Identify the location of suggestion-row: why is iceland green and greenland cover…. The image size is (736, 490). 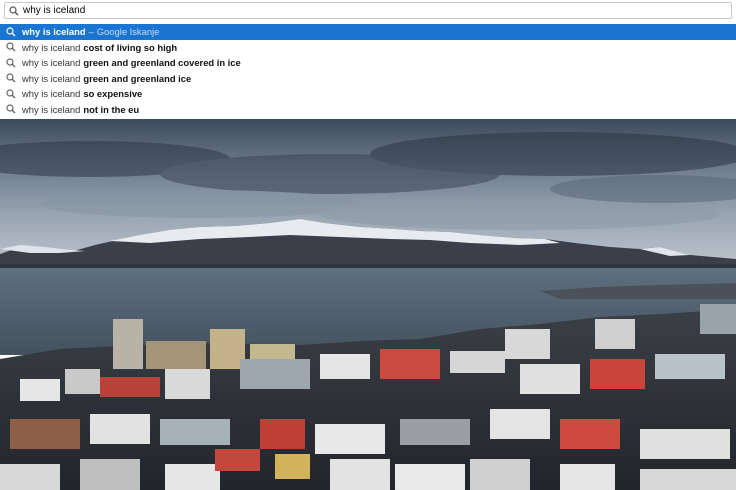
(368, 63).